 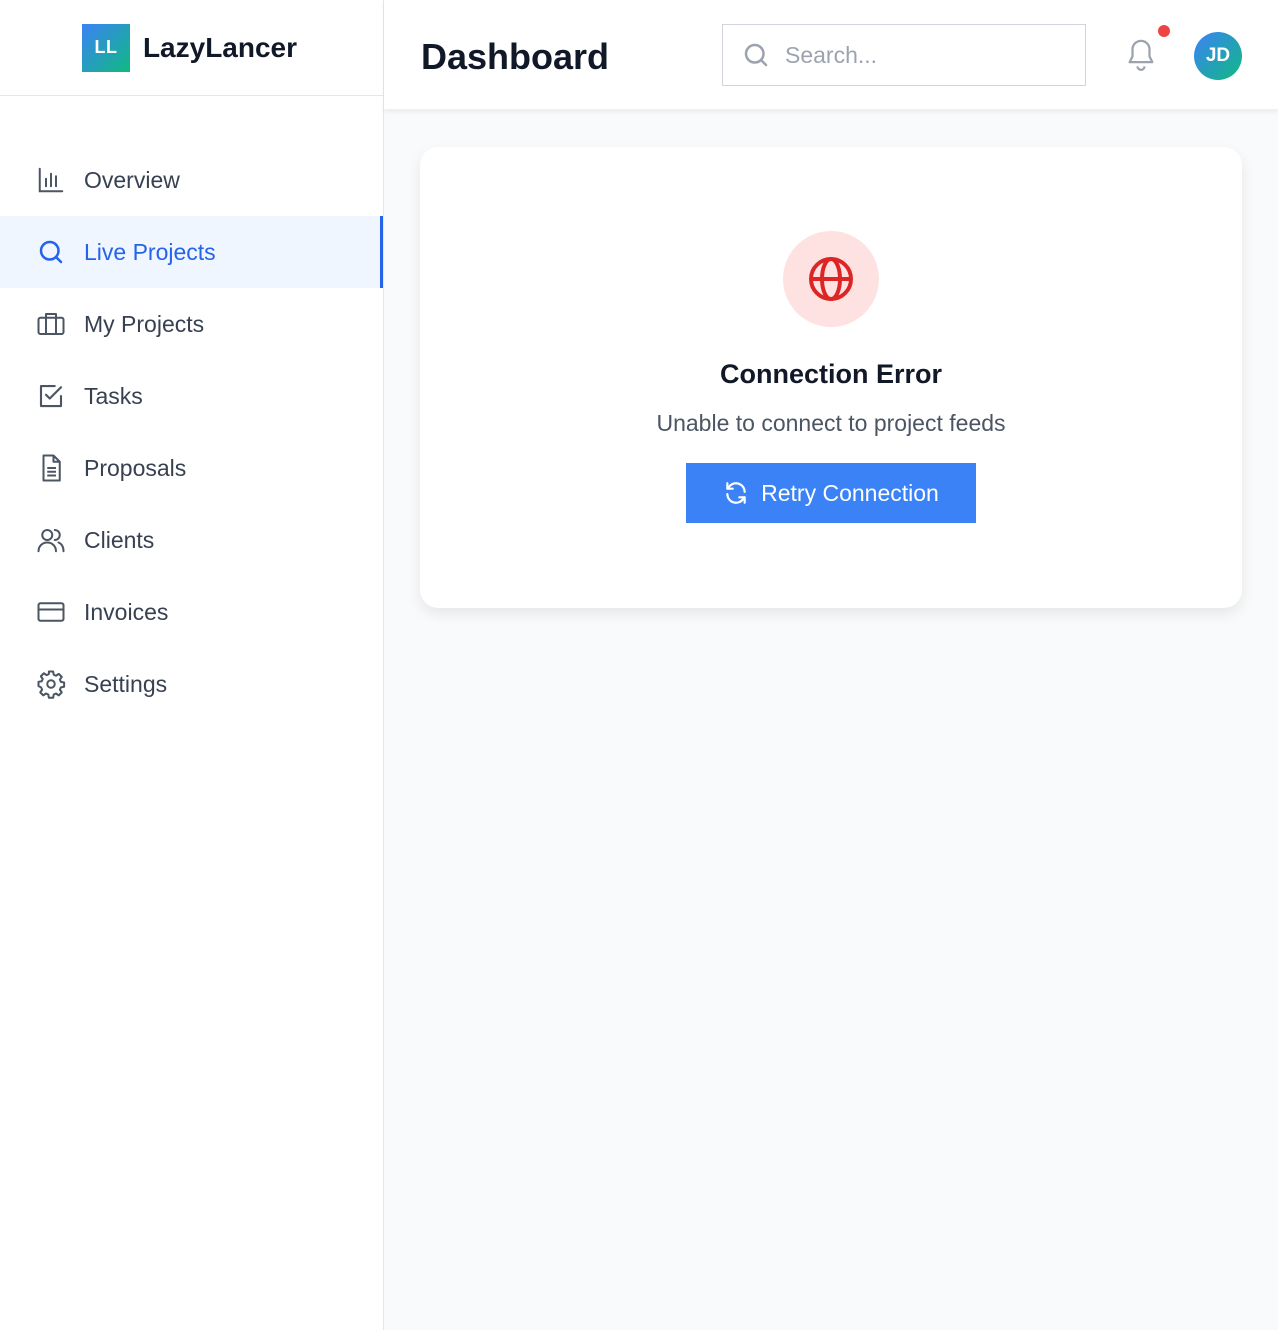 I want to click on sidebar-item-live-projects: Live Projects, so click(x=191, y=252).